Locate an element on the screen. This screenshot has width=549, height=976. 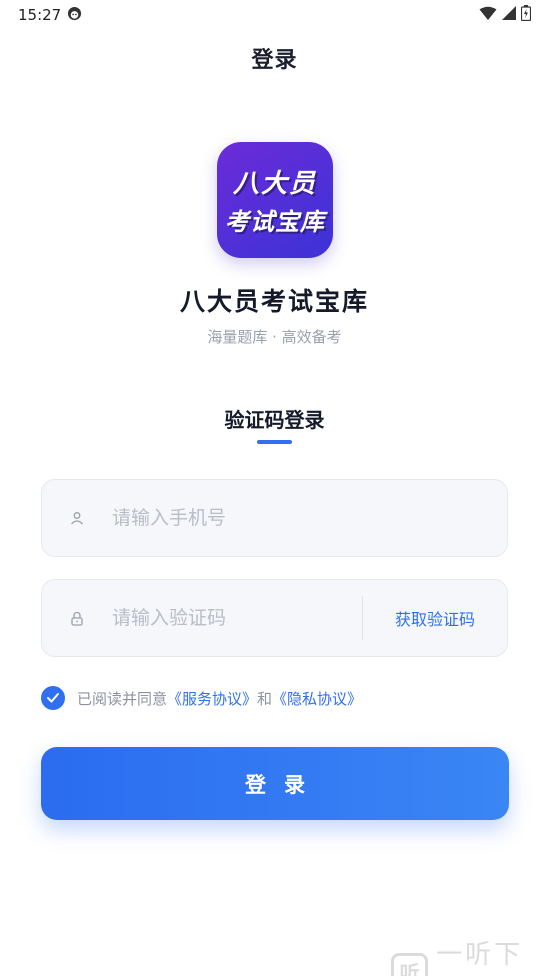
agreement-row: 已阅读并同意 《服务协议》 和 《隐私协议》 is located at coordinates (201, 698).